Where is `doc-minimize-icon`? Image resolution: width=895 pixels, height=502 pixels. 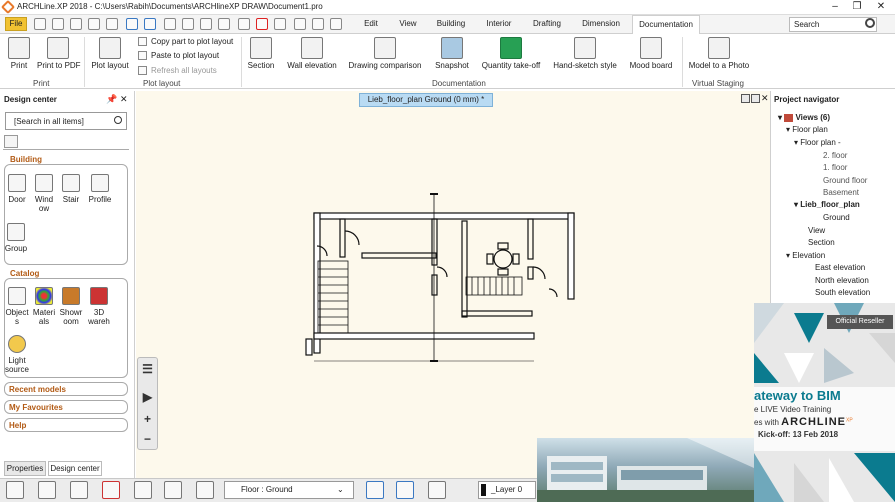 doc-minimize-icon is located at coordinates (745, 98).